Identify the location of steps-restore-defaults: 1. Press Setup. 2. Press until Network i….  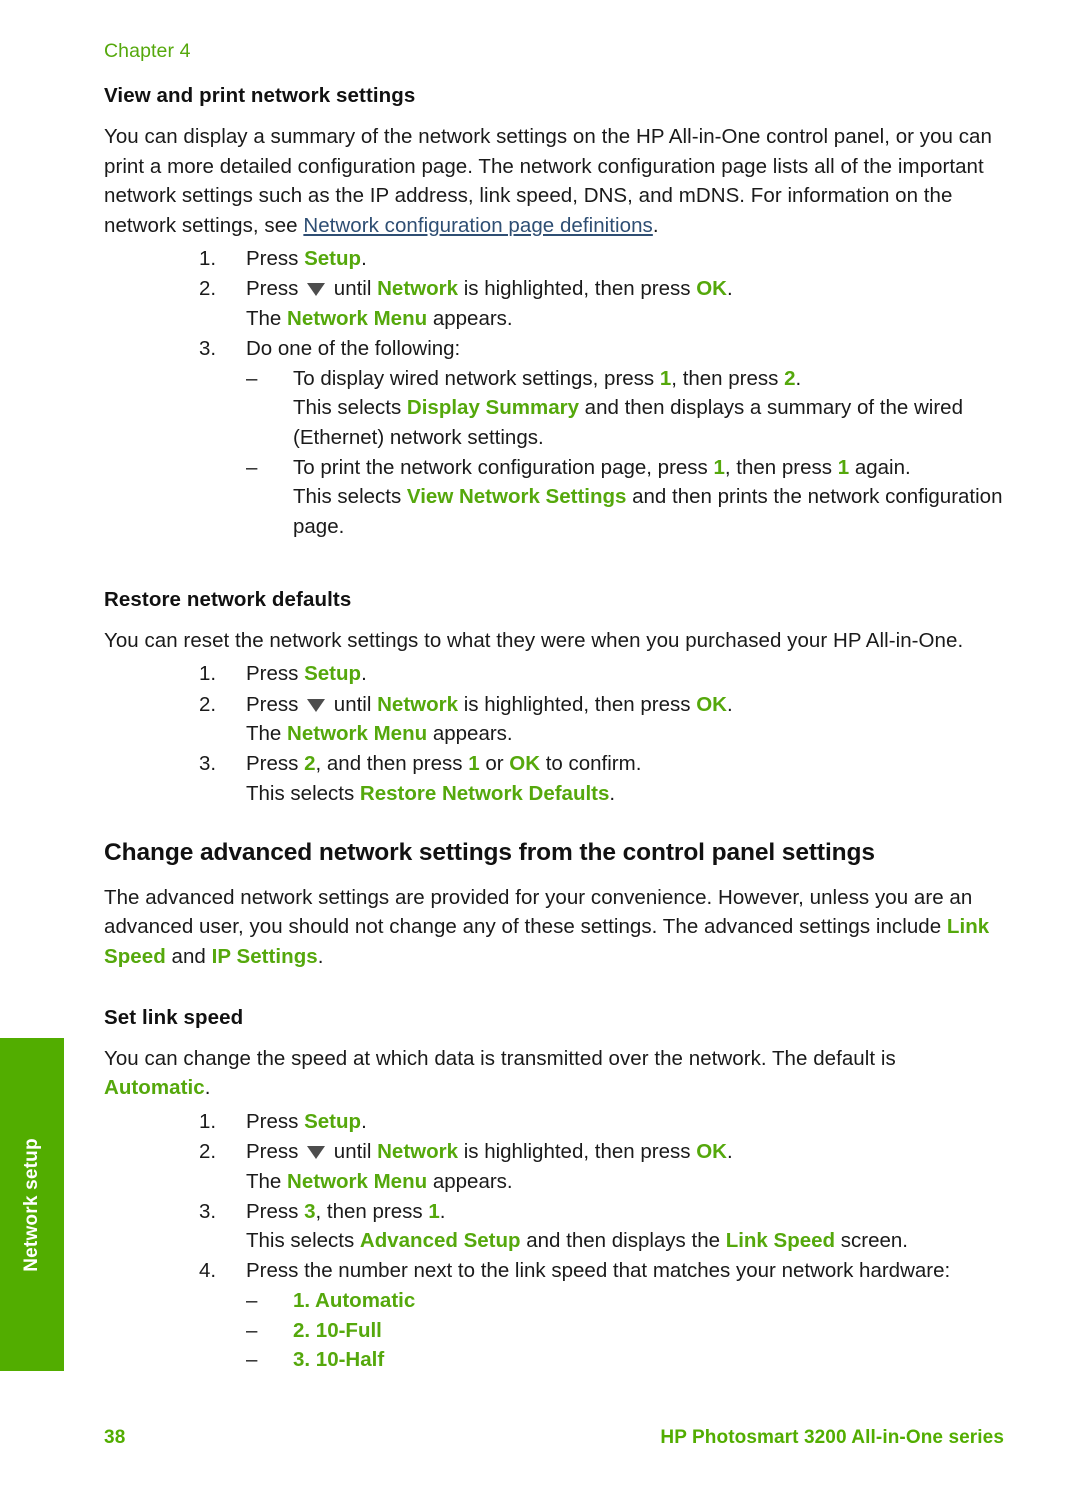
(601, 733).